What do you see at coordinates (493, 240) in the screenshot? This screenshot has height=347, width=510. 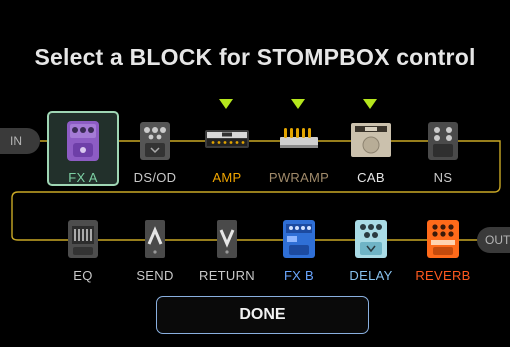 I see `signal-output-label: OUT` at bounding box center [493, 240].